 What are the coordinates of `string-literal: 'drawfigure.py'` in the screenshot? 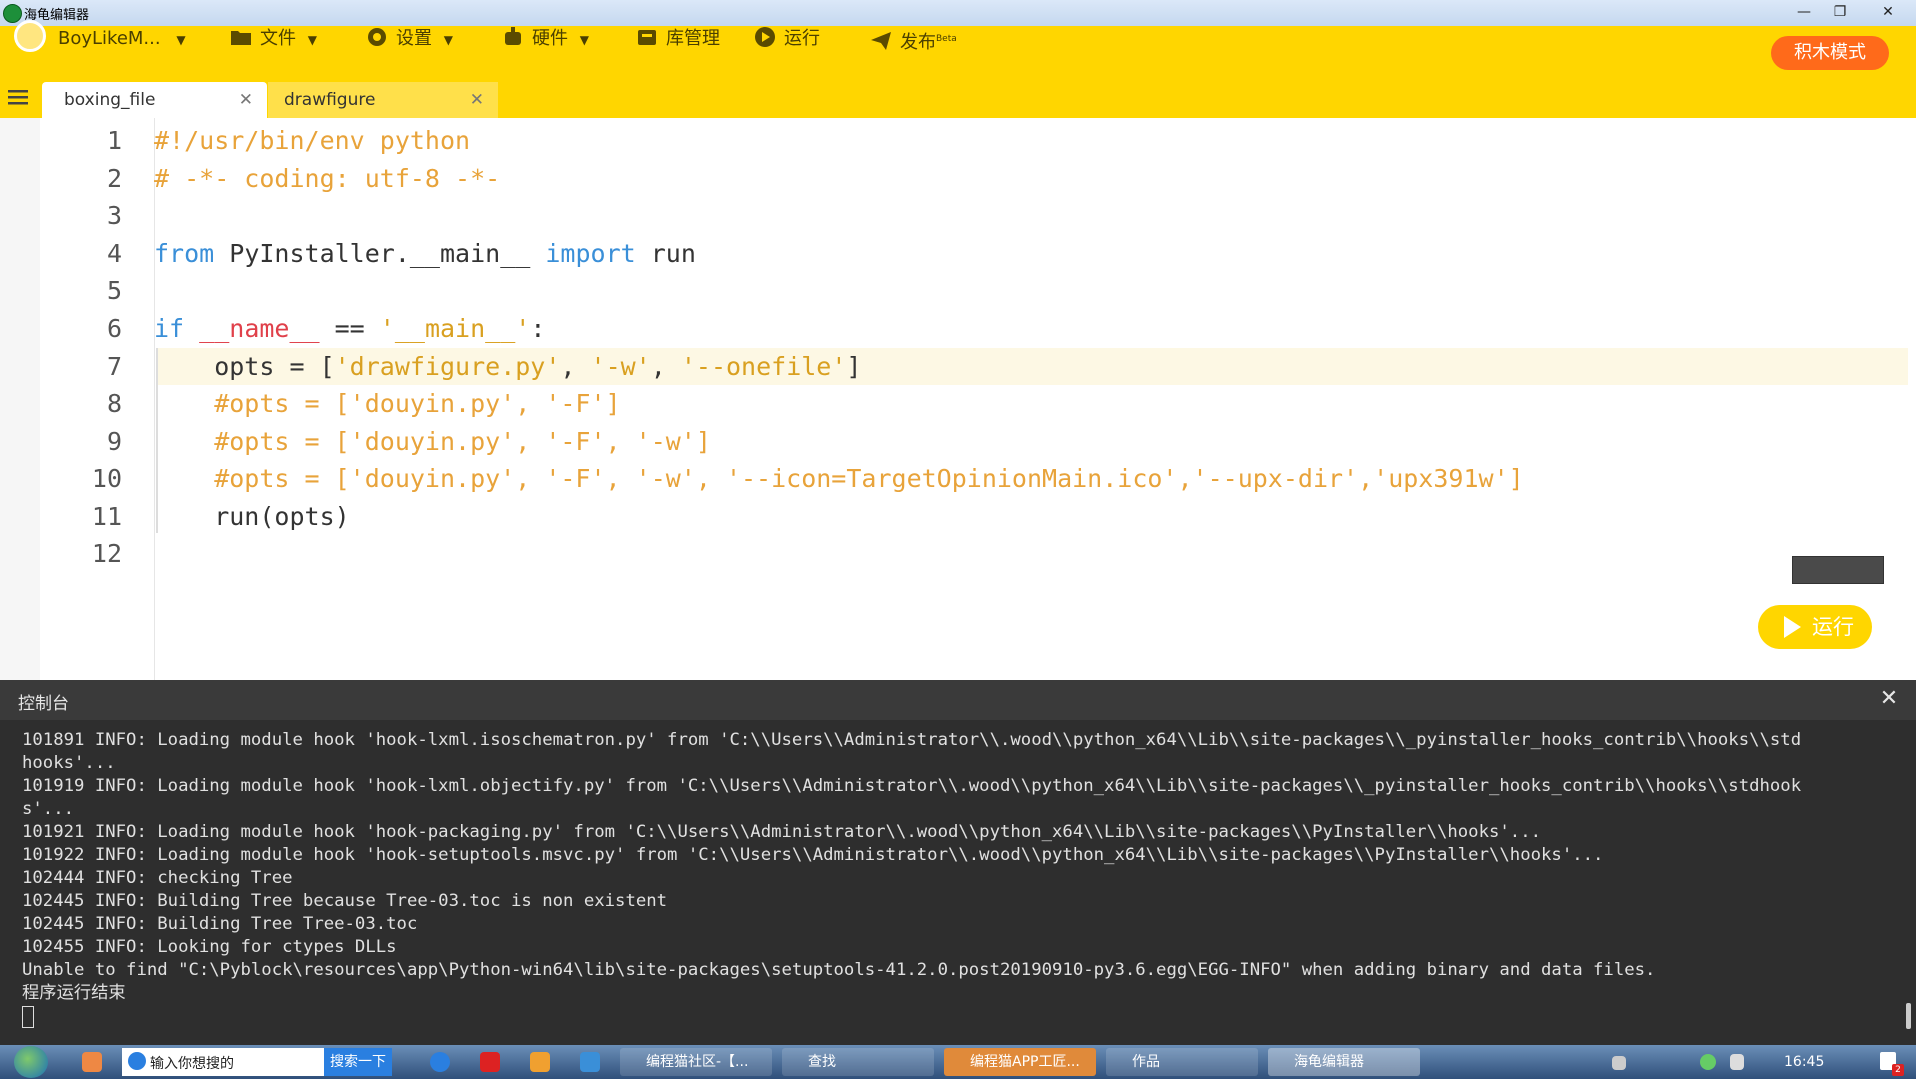 It's located at (447, 366).